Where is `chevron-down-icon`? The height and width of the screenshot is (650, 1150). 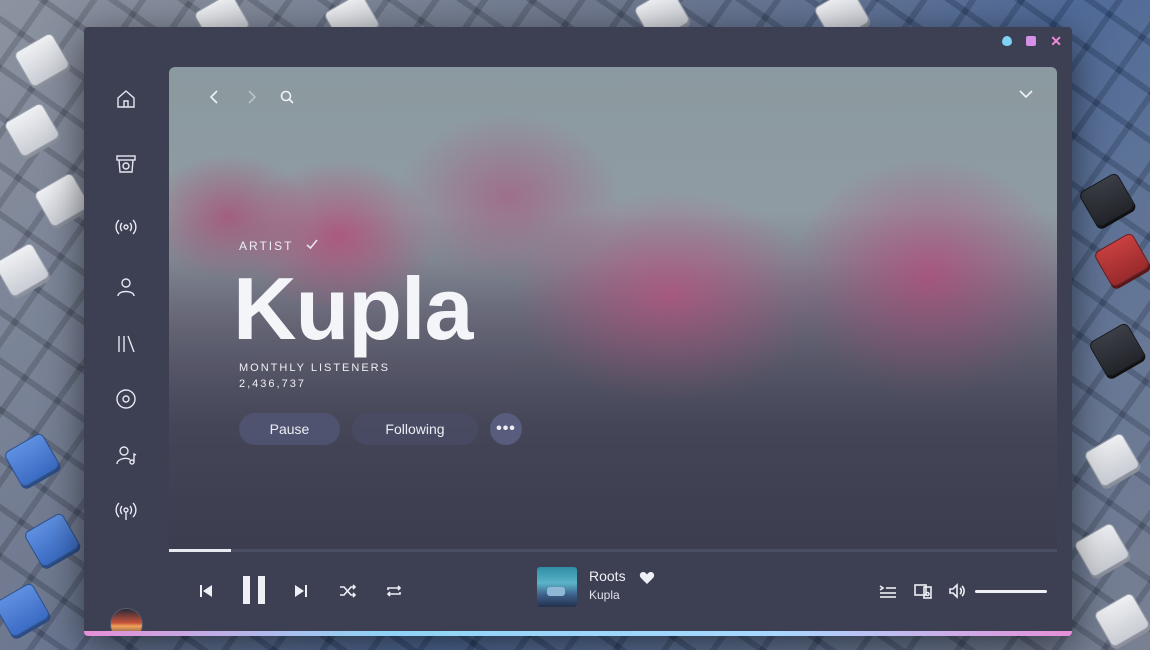
chevron-down-icon is located at coordinates (1026, 94).